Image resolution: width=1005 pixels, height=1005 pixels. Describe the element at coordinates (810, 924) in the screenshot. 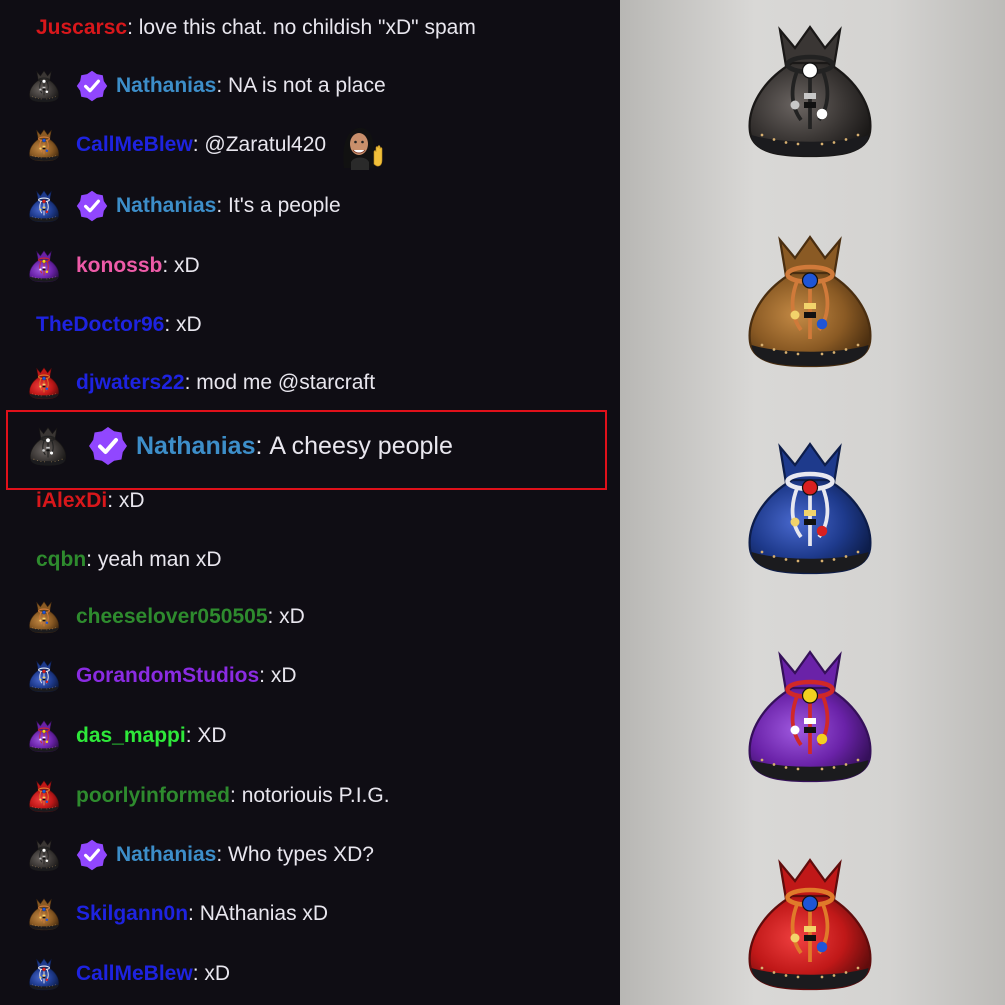

I see `large-sub-badge-red-icon` at that location.